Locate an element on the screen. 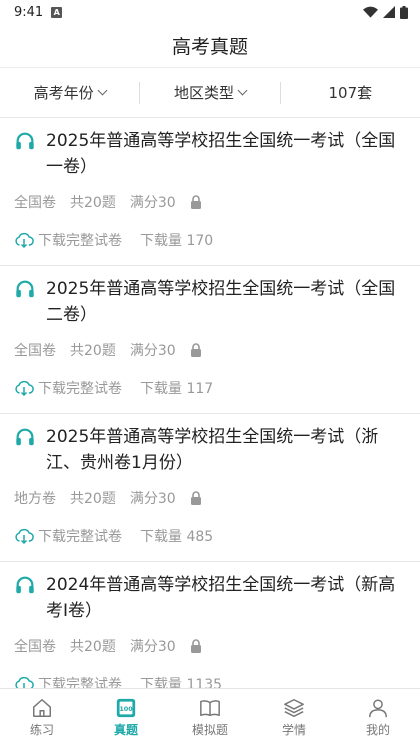 The image size is (420, 746). paper-title: 2025年普通高等学校招生全国统一考试（全国一卷） is located at coordinates (221, 154).